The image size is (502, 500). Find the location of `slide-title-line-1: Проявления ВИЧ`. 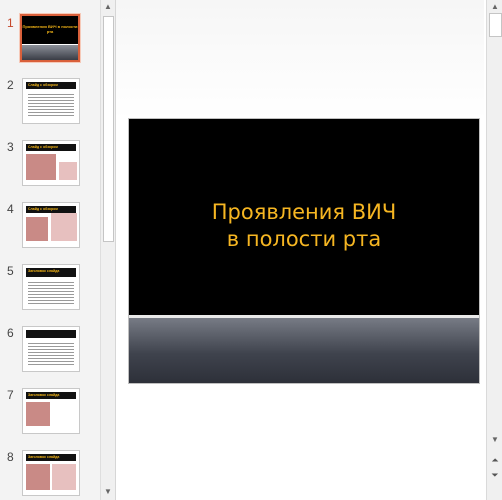

slide-title-line-1: Проявления ВИЧ is located at coordinates (304, 212).